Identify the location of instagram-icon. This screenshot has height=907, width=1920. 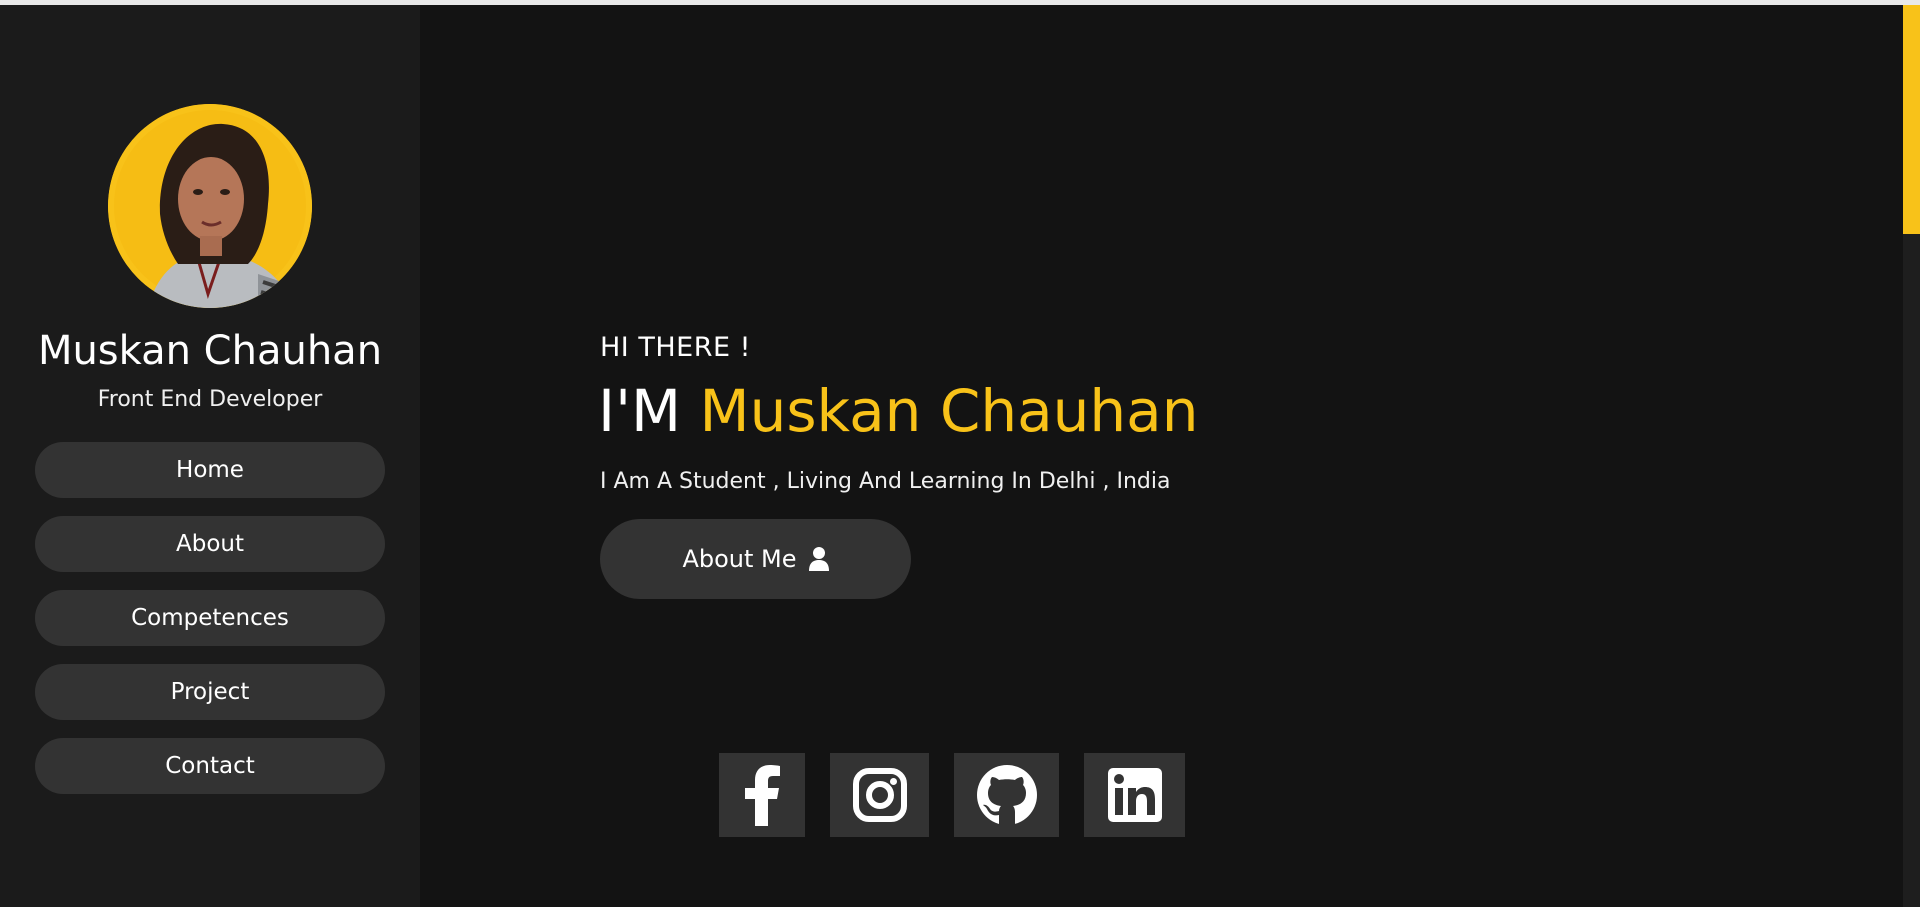
(879, 795).